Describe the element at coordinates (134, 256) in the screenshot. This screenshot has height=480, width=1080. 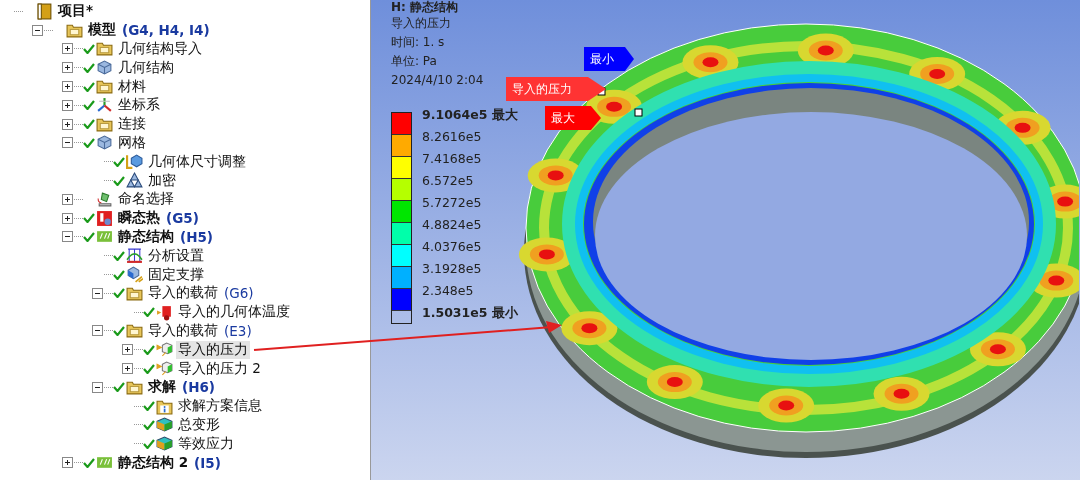
I see `frame-icon` at that location.